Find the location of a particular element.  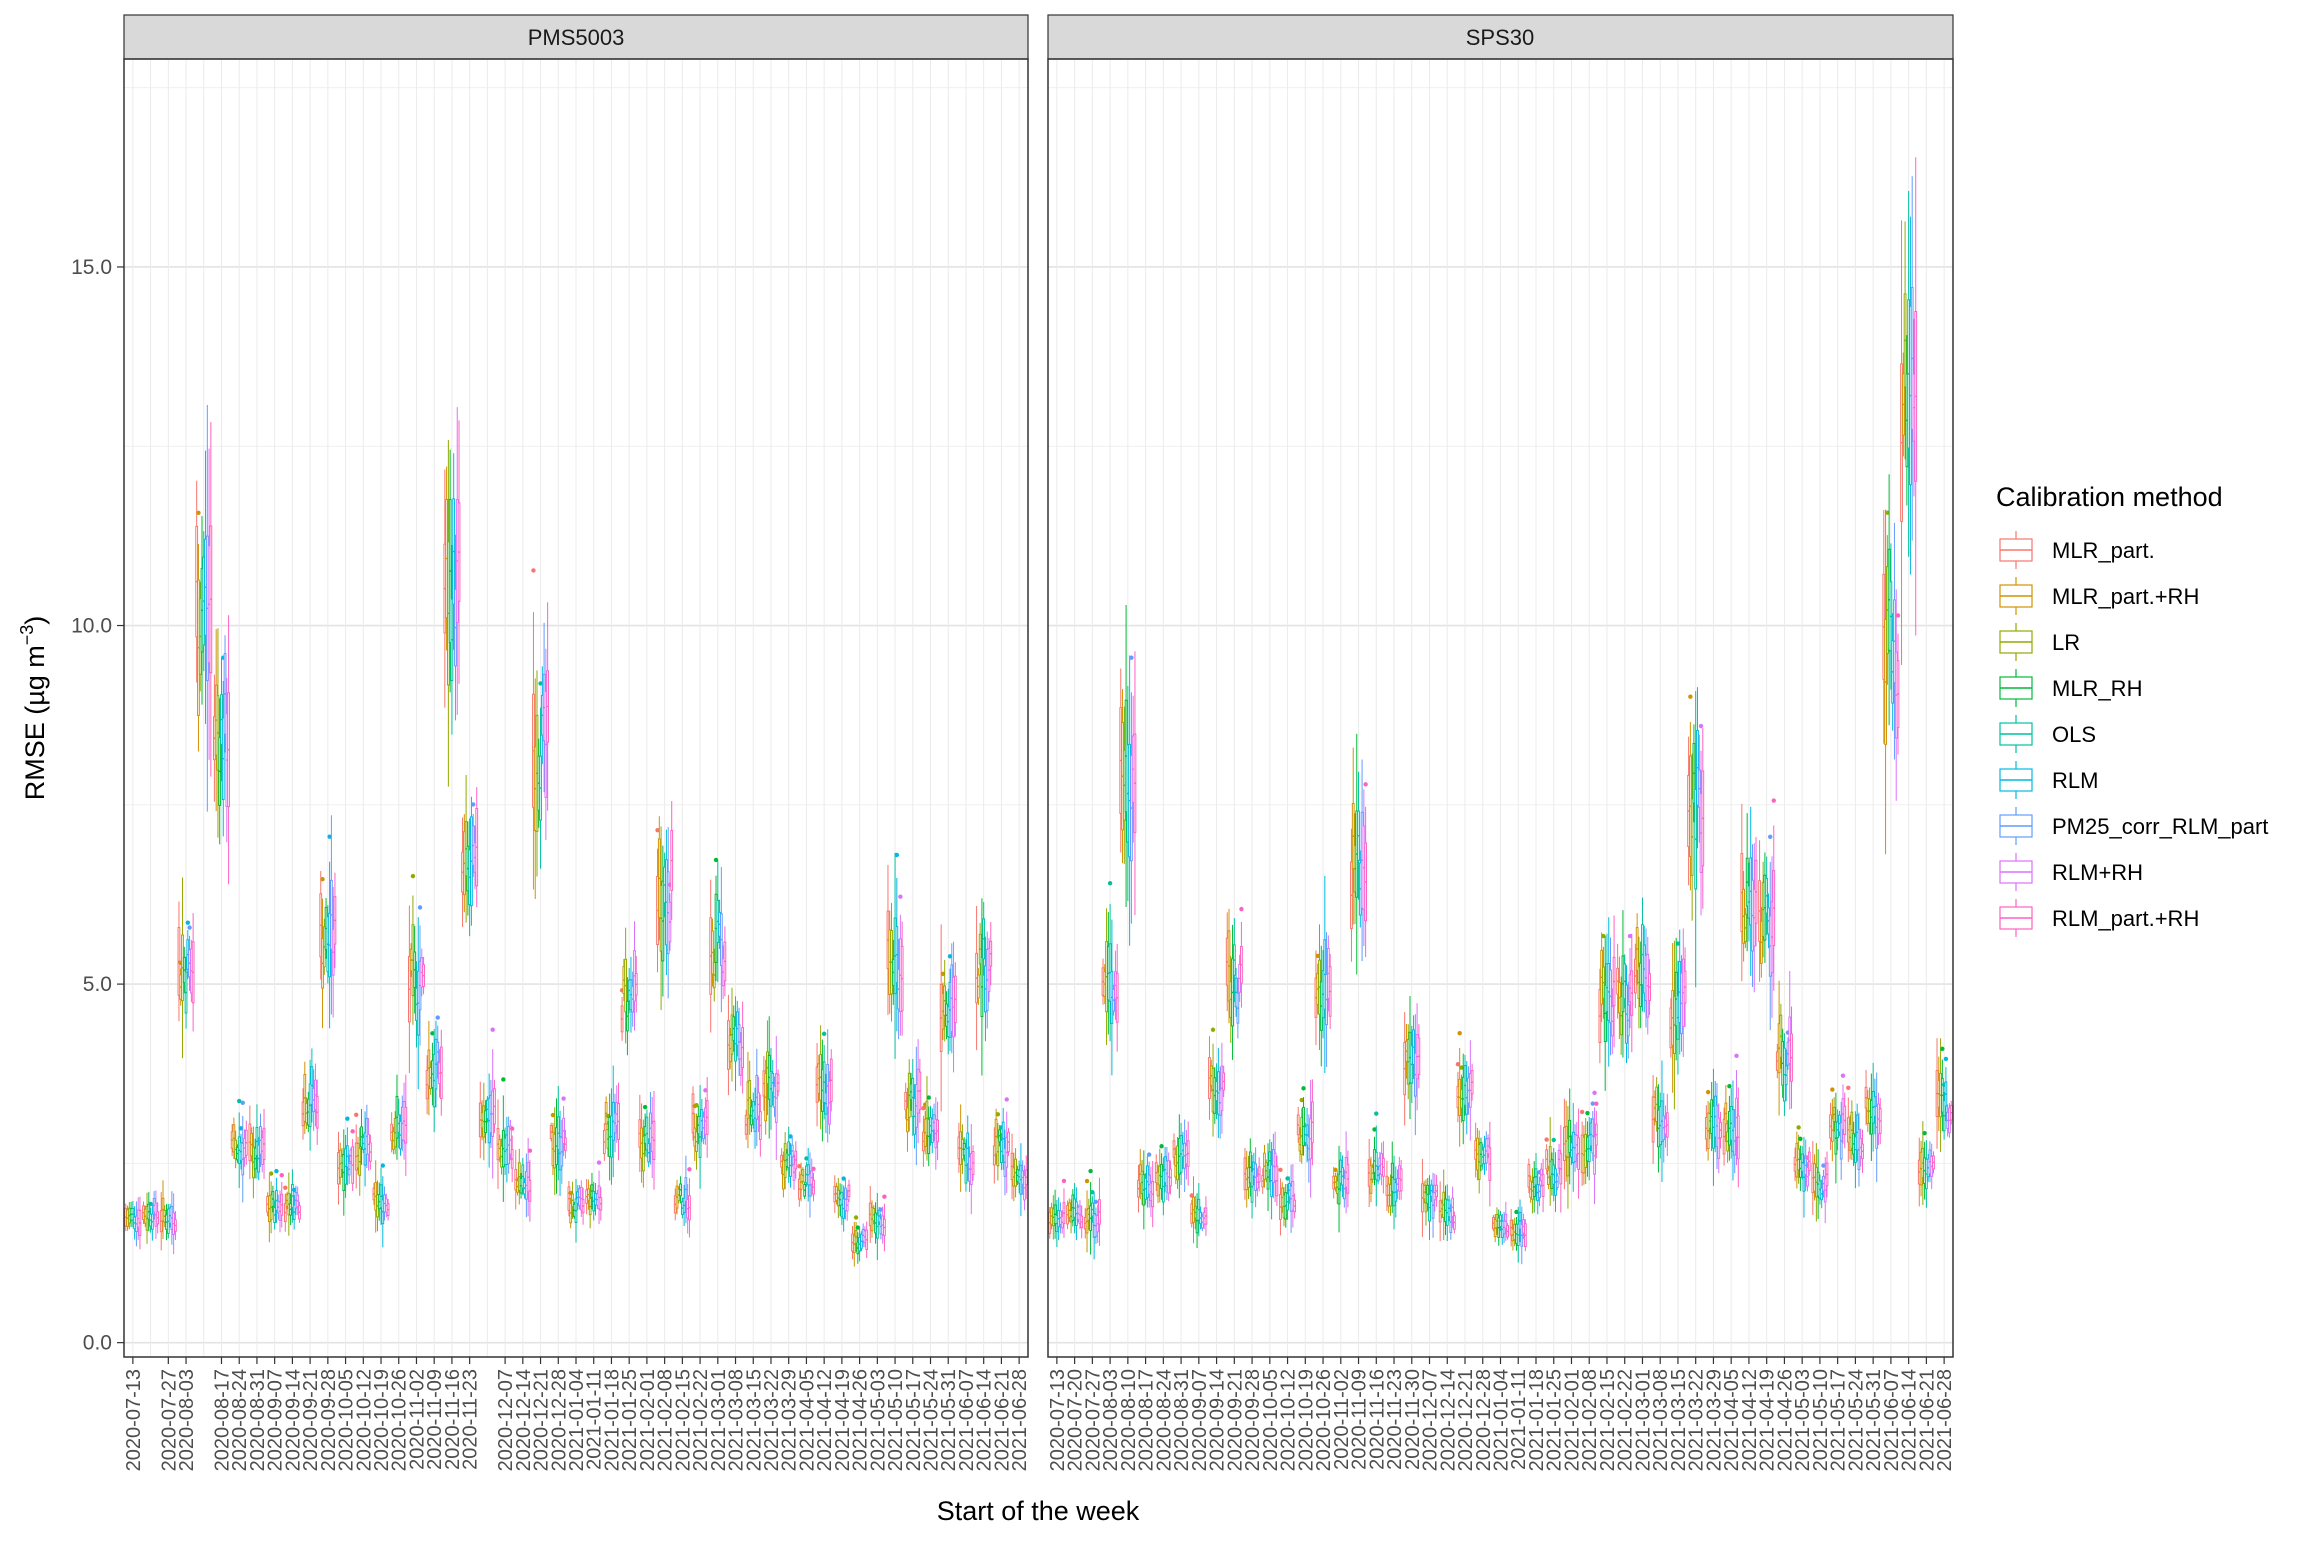

legend-label: RLM+RH is located at coordinates (2097, 872).